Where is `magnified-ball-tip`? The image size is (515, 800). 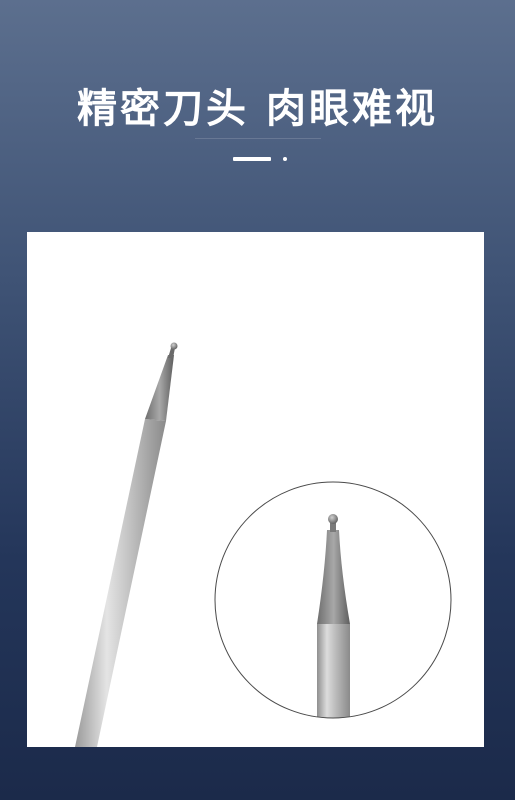 magnified-ball-tip is located at coordinates (333, 519).